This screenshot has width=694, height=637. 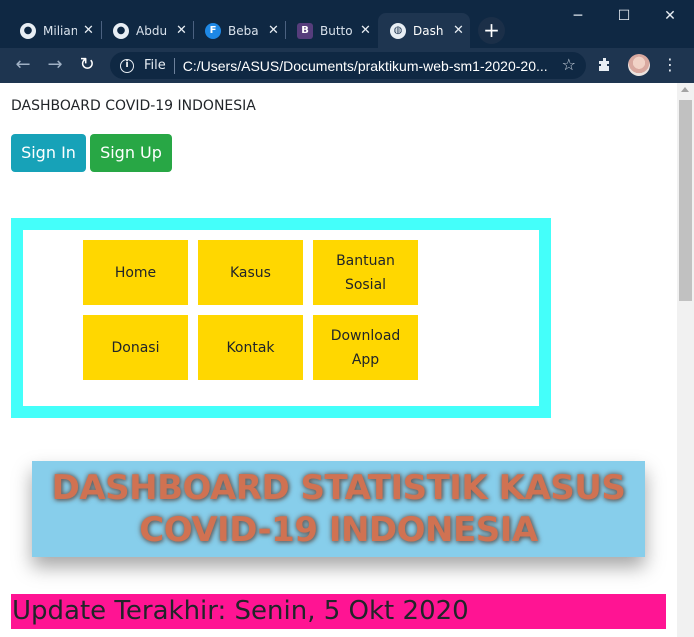 I want to click on bookmark-star-icon: ☆, so click(x=569, y=64).